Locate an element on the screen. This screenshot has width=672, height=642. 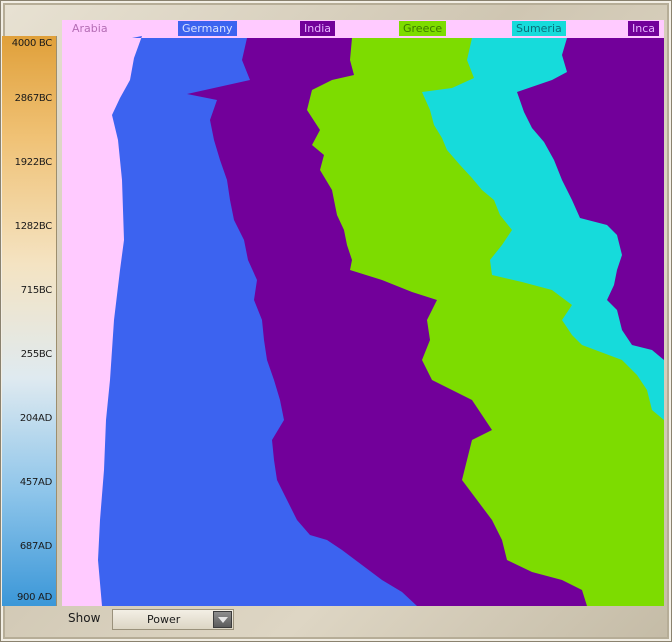
legend-germany: Germany is located at coordinates (207, 28).